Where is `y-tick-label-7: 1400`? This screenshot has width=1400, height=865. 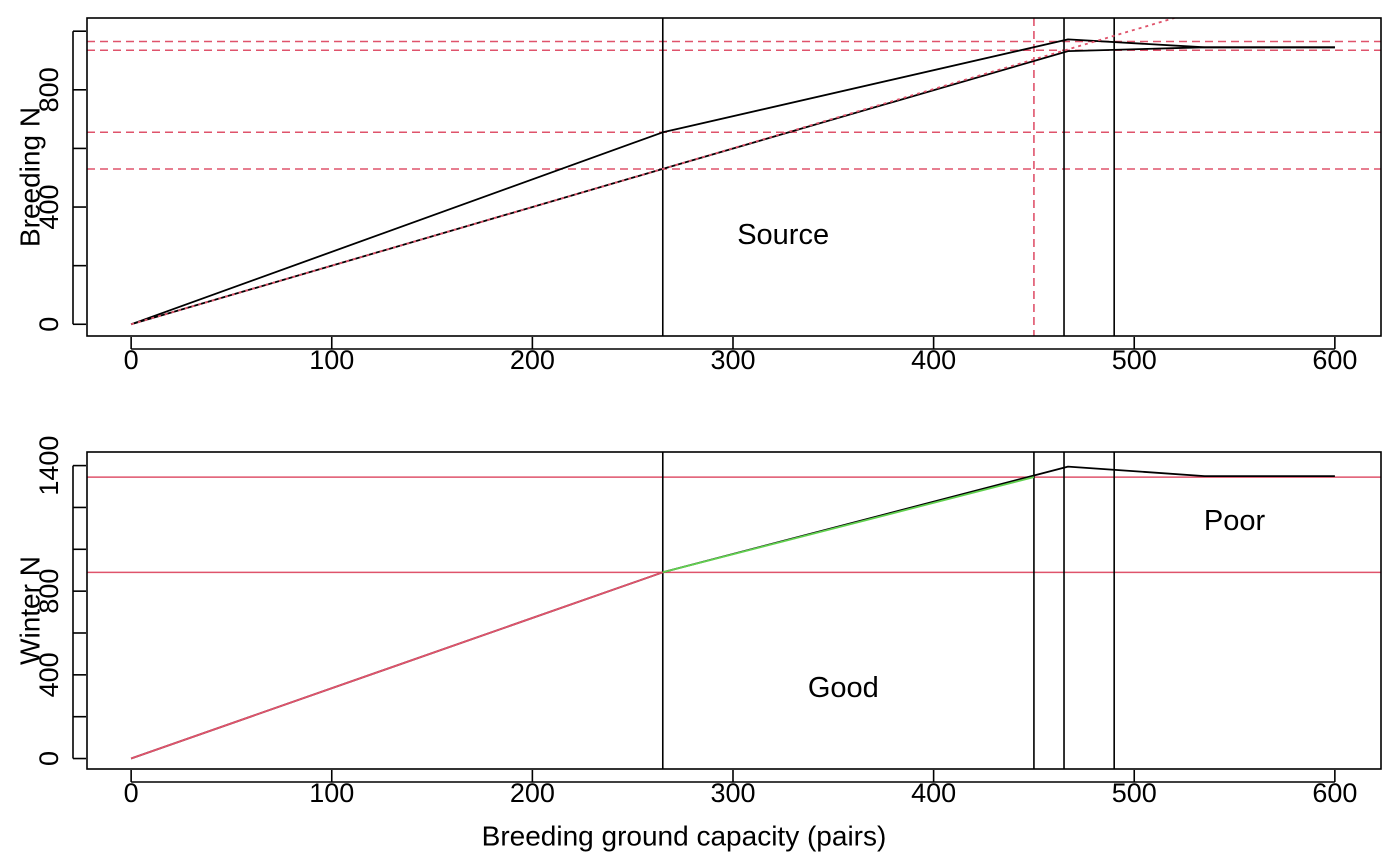
y-tick-label-7: 1400 is located at coordinates (49, 466).